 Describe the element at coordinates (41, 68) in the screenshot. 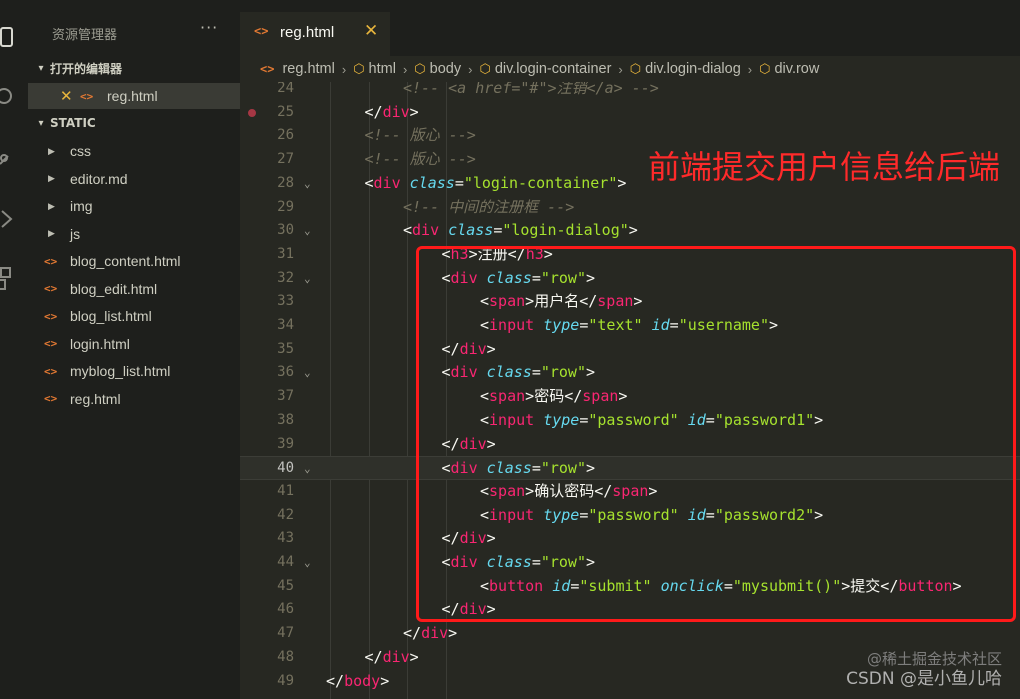

I see `chevron-down-icon: ▾` at that location.